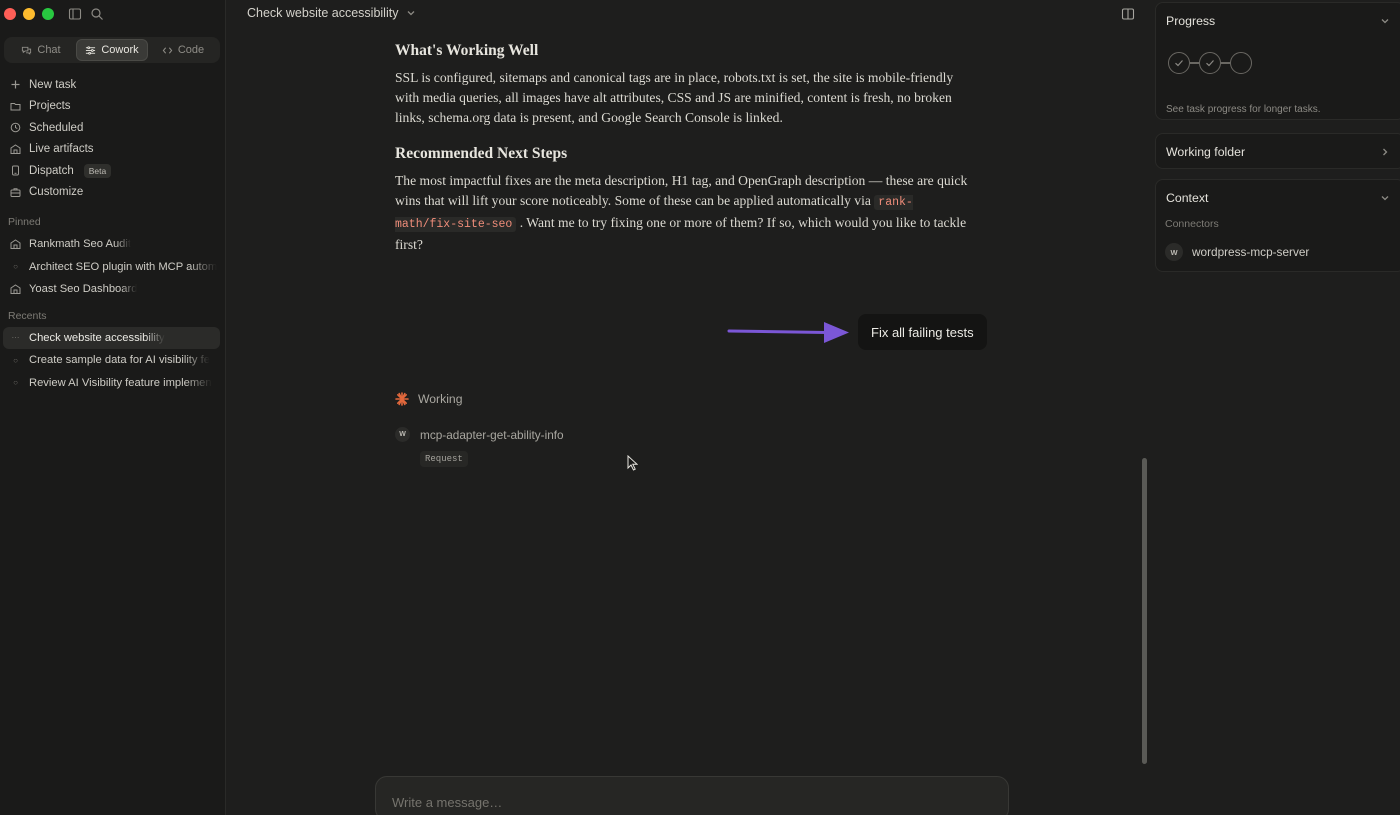 The width and height of the screenshot is (1400, 815). Describe the element at coordinates (15, 170) in the screenshot. I see `phone-icon` at that location.